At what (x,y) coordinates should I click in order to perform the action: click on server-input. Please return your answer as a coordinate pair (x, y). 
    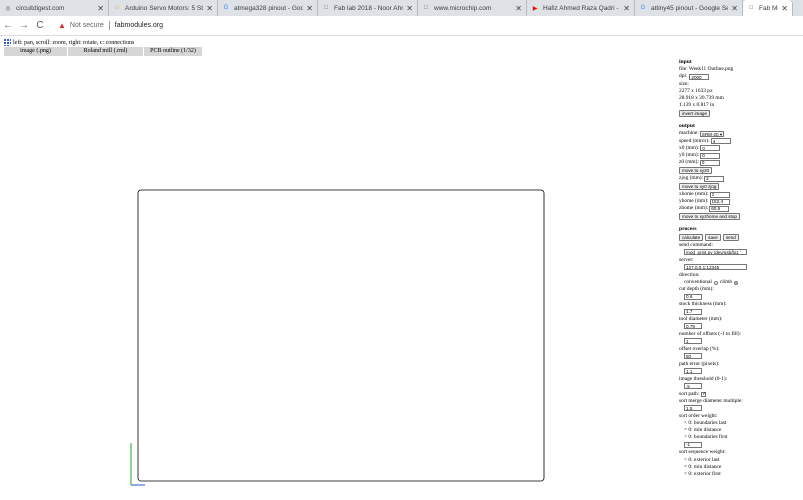
    Looking at the image, I should click on (715, 267).